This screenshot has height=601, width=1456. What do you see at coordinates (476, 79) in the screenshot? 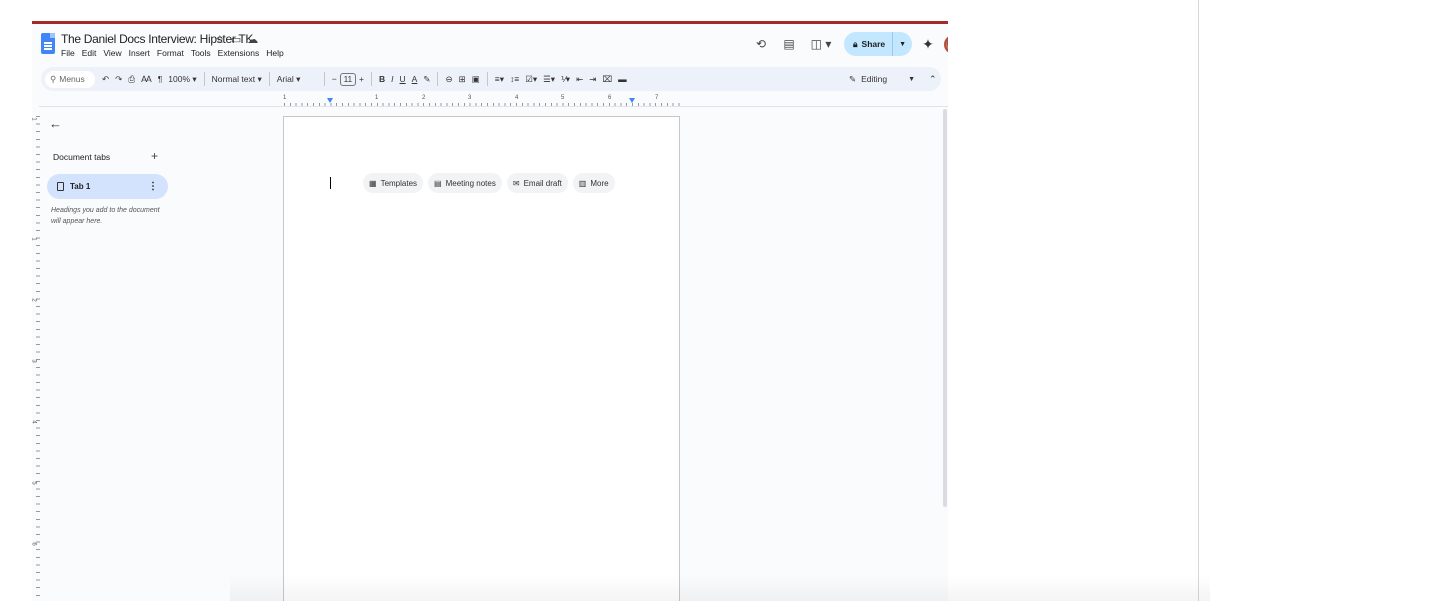
I see `insert-image-icon: ▣` at bounding box center [476, 79].